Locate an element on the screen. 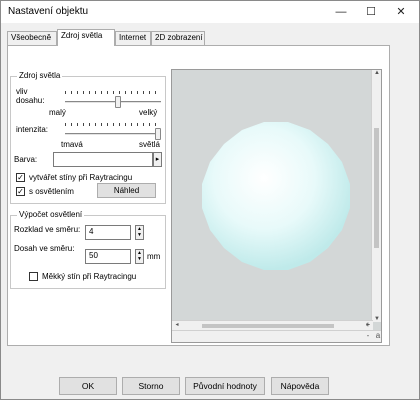  window-title: Nastavení objektu is located at coordinates (48, 11).